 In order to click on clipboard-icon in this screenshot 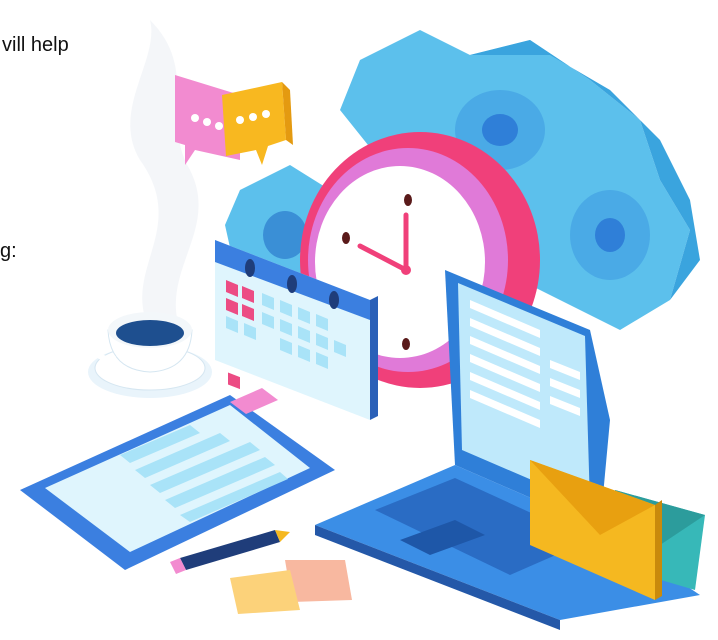, I will do `click(177, 479)`.